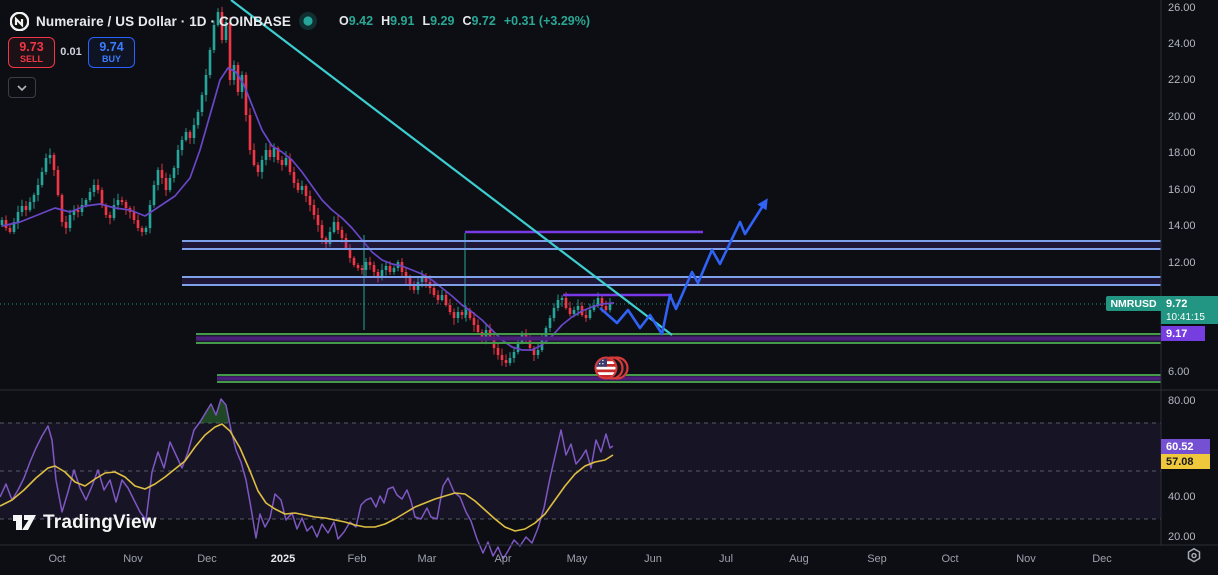  Describe the element at coordinates (71, 52) in the screenshot. I see `spread-value: 0.01` at that location.